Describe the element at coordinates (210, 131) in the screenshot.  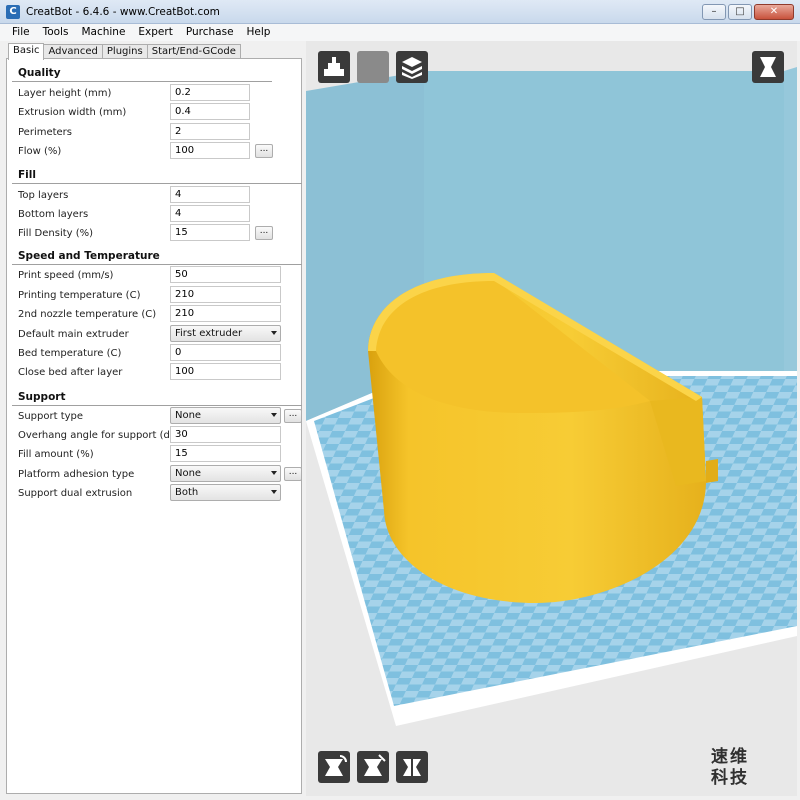
I see `perimeters-input: 2` at that location.